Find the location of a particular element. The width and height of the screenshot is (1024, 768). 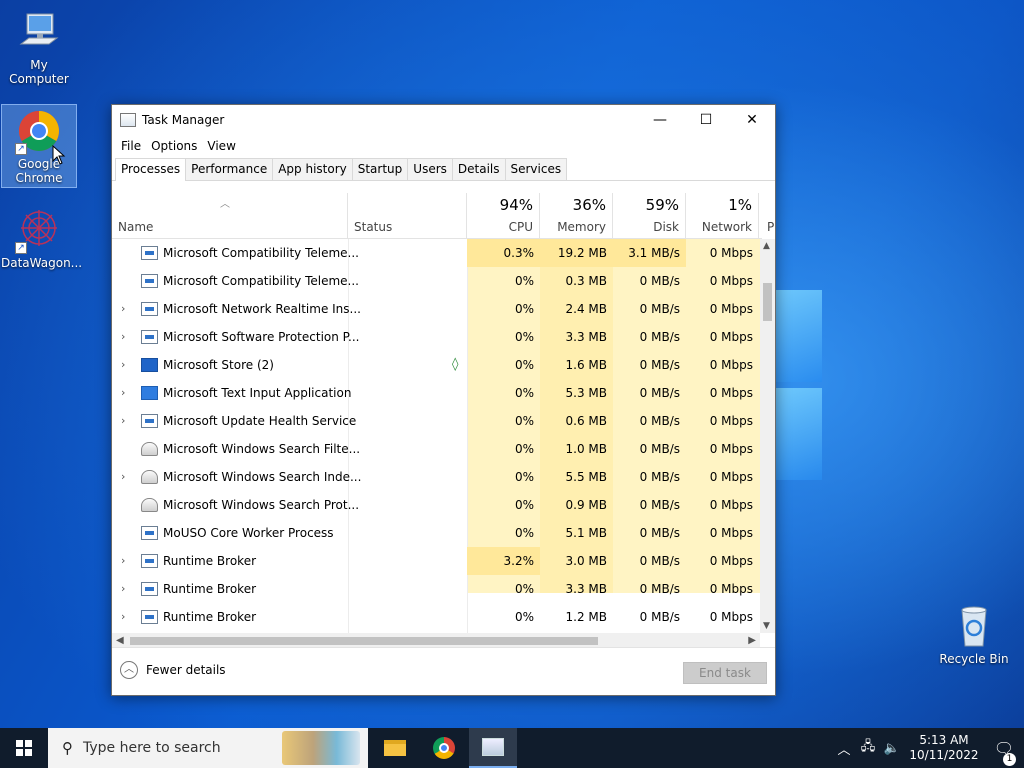

scroll-left-icon: ◀ is located at coordinates (120, 640).